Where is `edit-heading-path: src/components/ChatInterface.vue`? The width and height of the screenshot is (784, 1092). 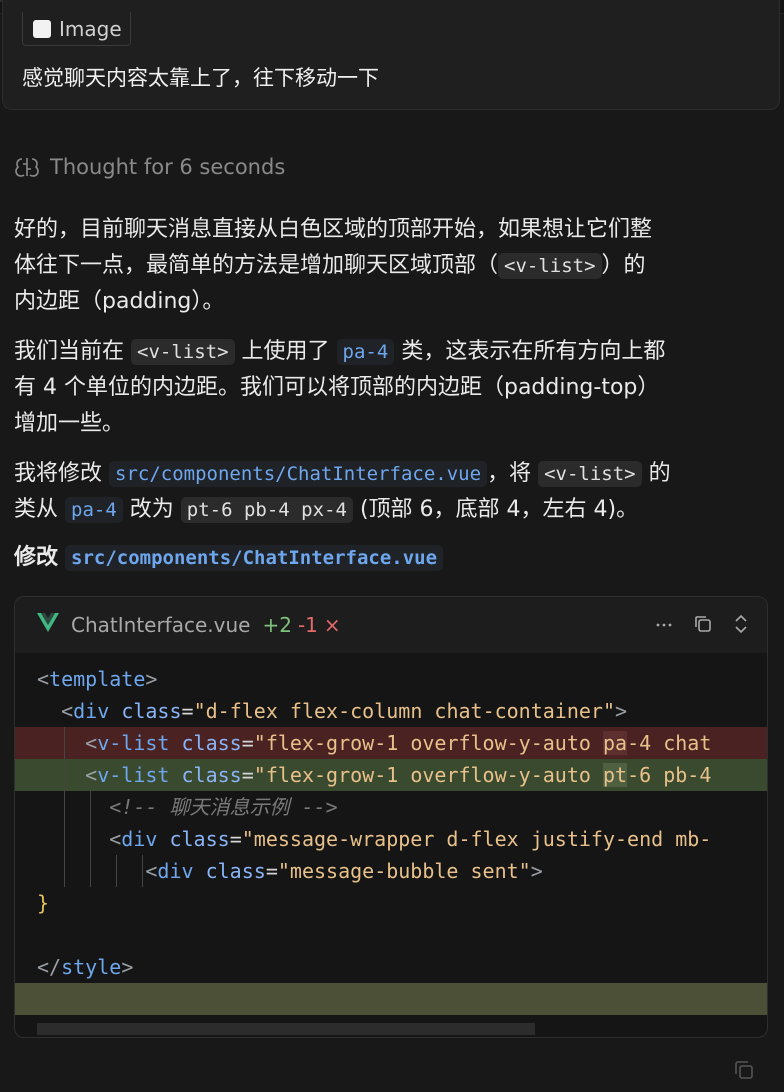
edit-heading-path: src/components/ChatInterface.vue is located at coordinates (254, 558).